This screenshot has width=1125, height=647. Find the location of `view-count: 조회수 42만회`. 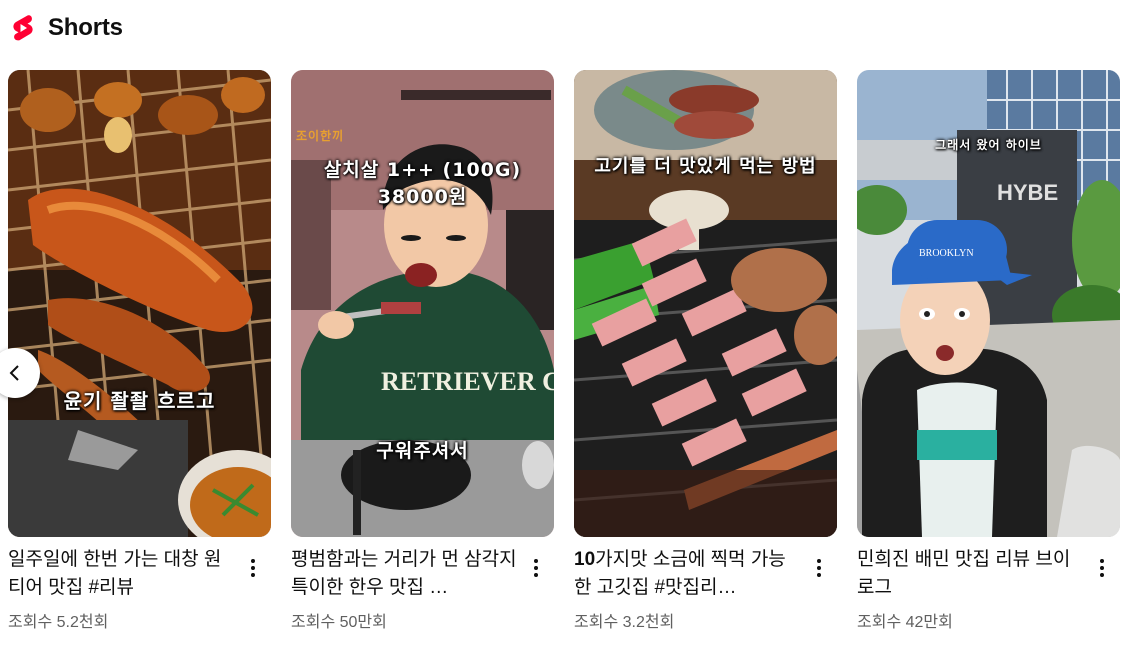

view-count: 조회수 42만회 is located at coordinates (905, 622).